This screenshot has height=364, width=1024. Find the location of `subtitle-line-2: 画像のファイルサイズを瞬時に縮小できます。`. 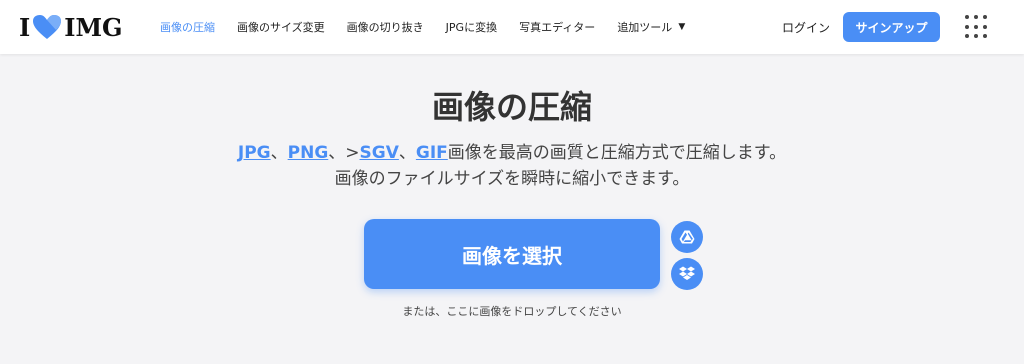

subtitle-line-2: 画像のファイルサイズを瞬時に縮小できます。 is located at coordinates (512, 179).